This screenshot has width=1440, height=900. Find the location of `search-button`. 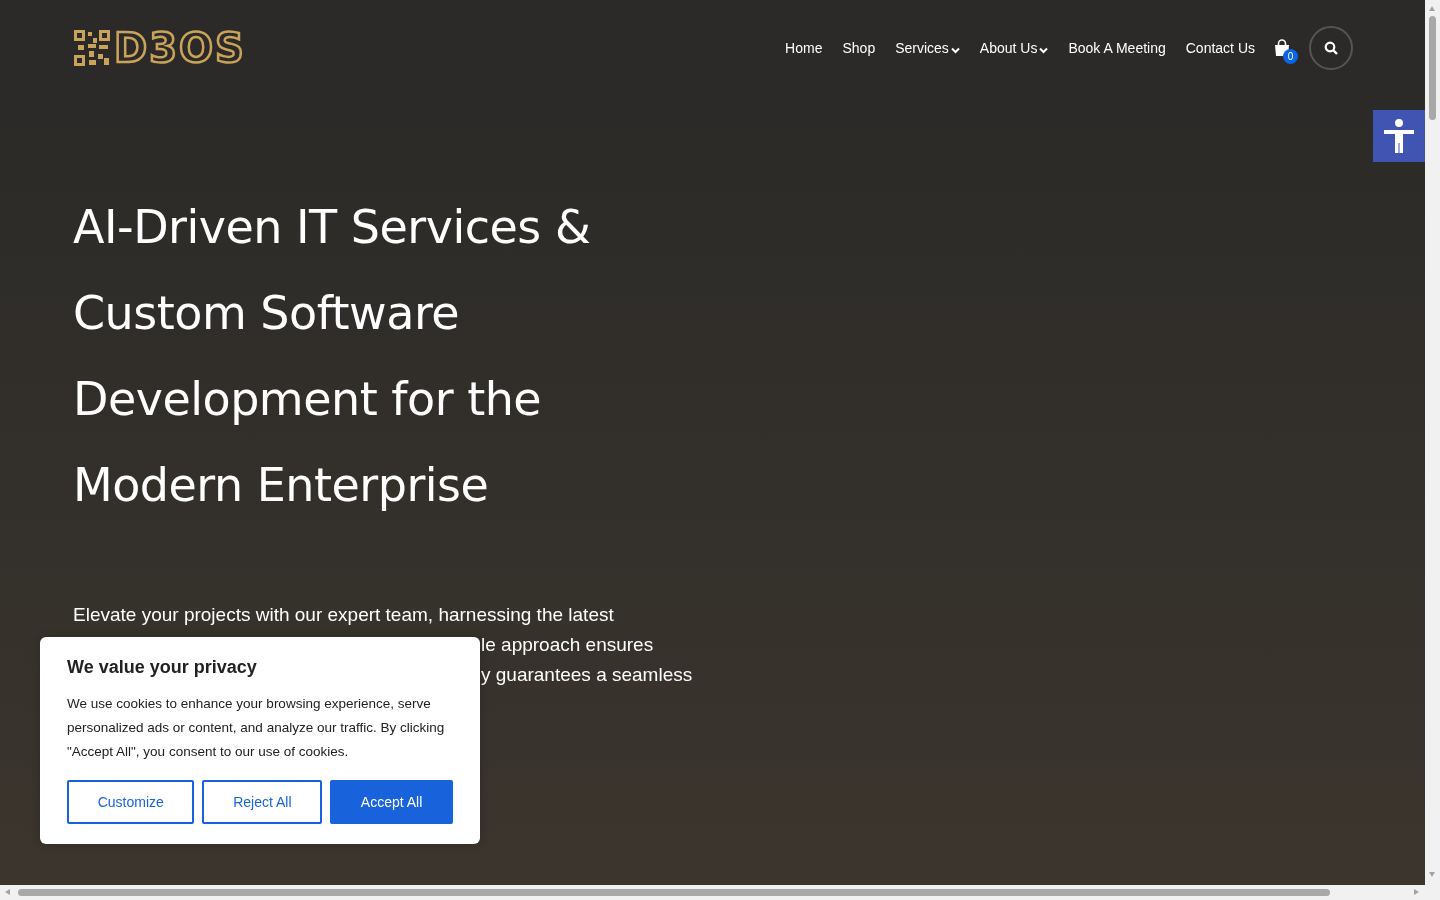

search-button is located at coordinates (1331, 48).